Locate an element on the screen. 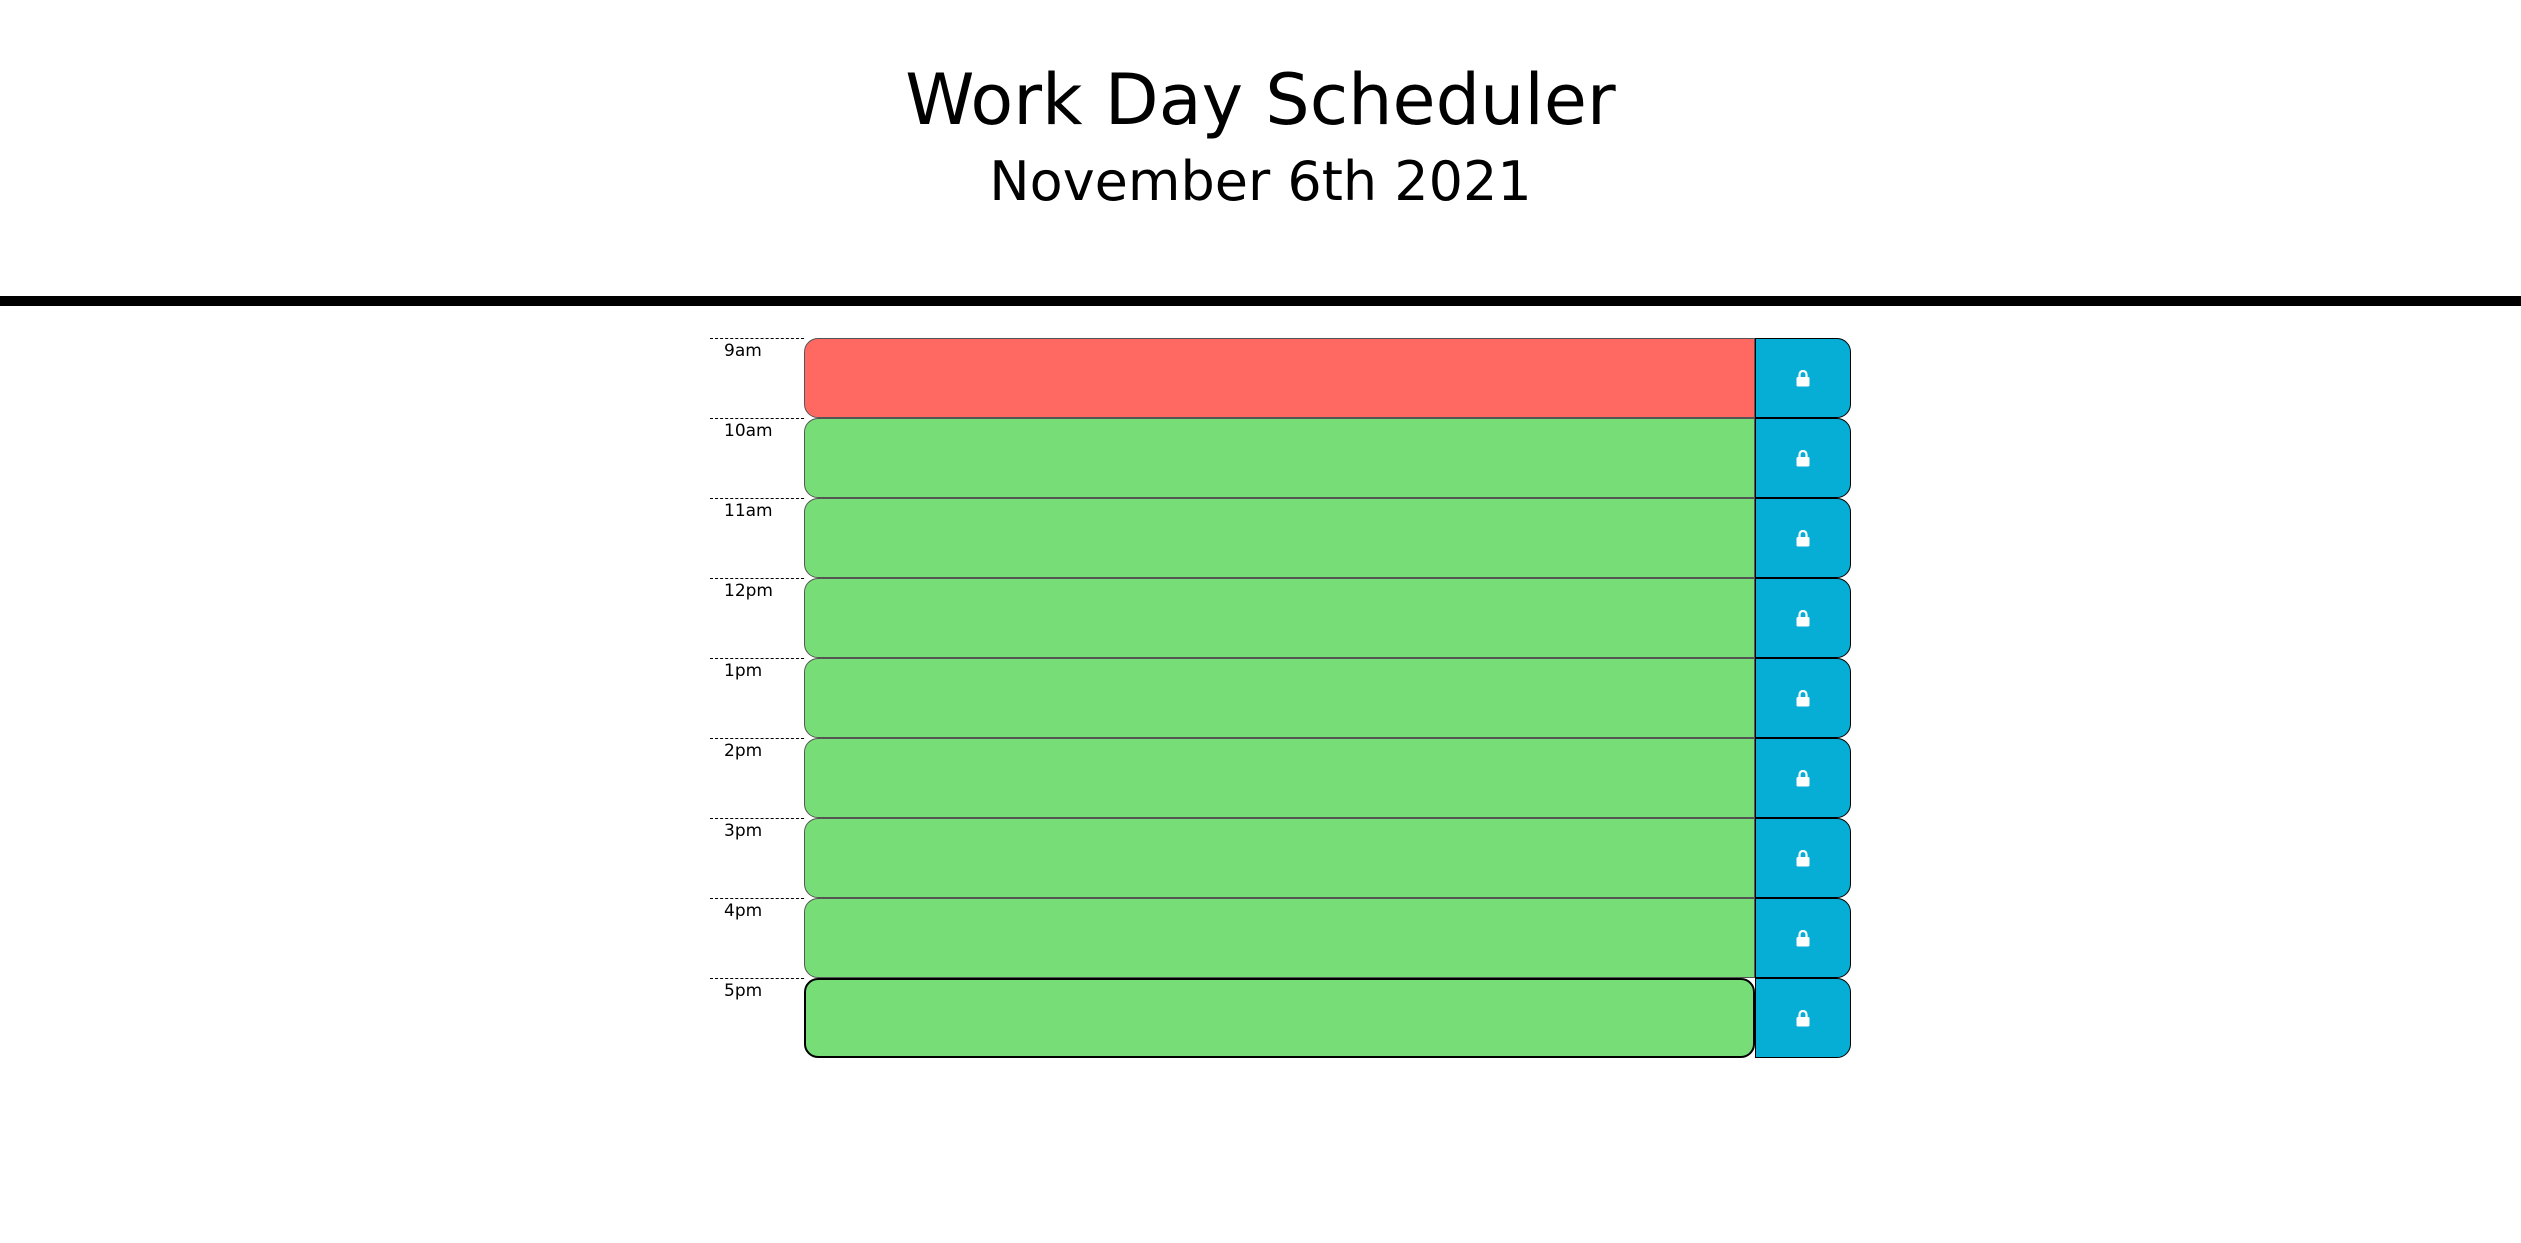 The width and height of the screenshot is (2521, 1243). time-block: 9am is located at coordinates (1281, 378).